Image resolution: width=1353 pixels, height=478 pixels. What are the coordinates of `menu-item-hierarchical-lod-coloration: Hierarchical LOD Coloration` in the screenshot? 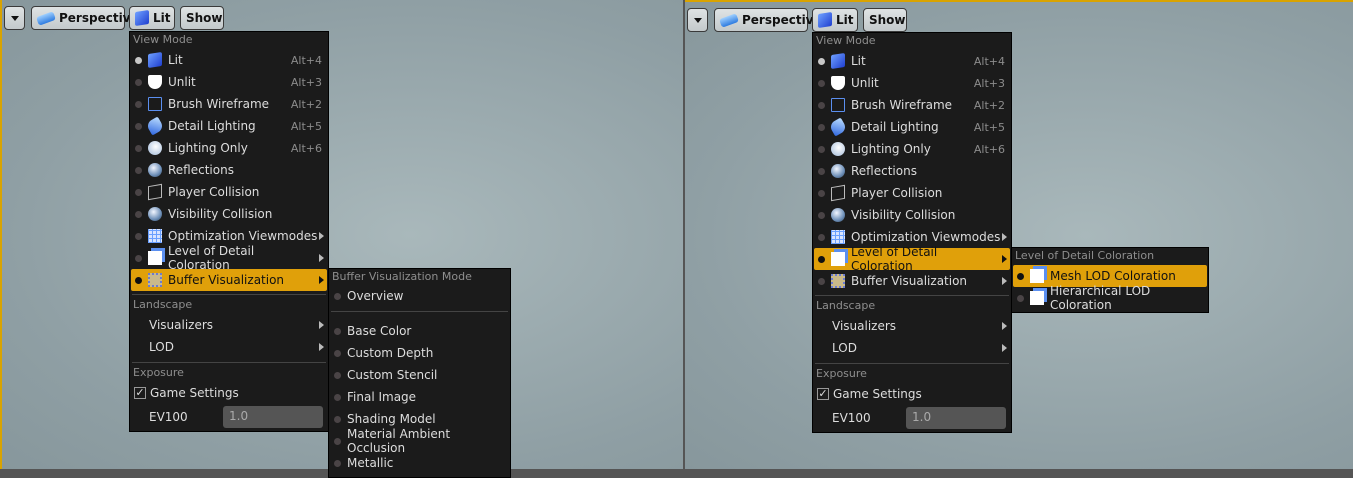 It's located at (1110, 298).